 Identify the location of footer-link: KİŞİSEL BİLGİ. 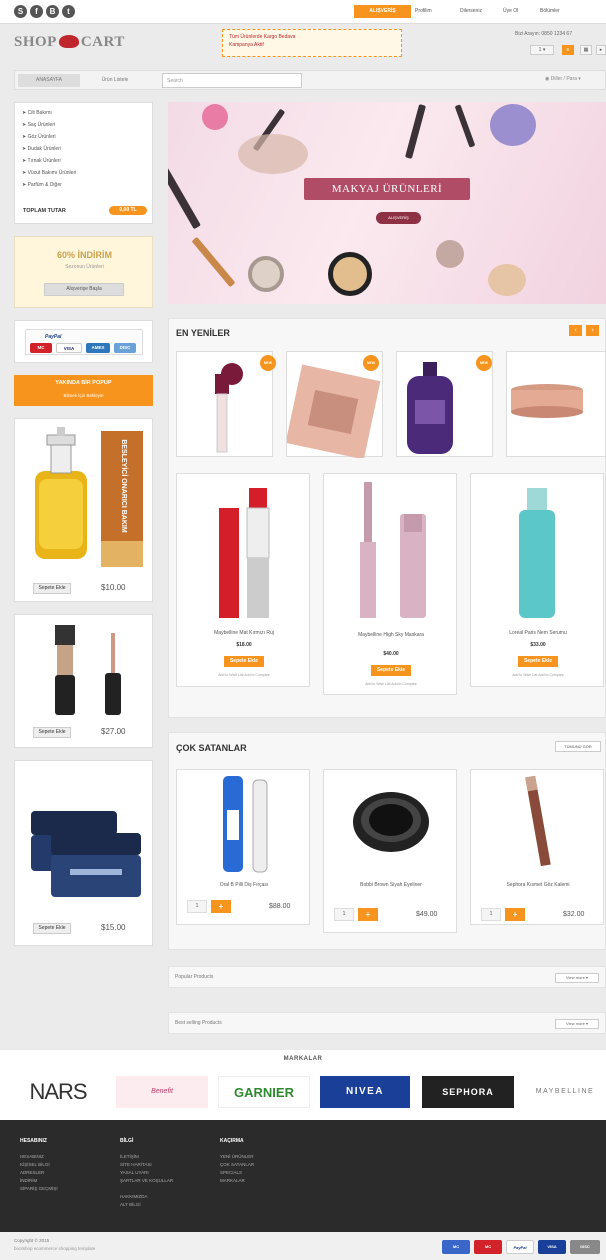
(35, 1164).